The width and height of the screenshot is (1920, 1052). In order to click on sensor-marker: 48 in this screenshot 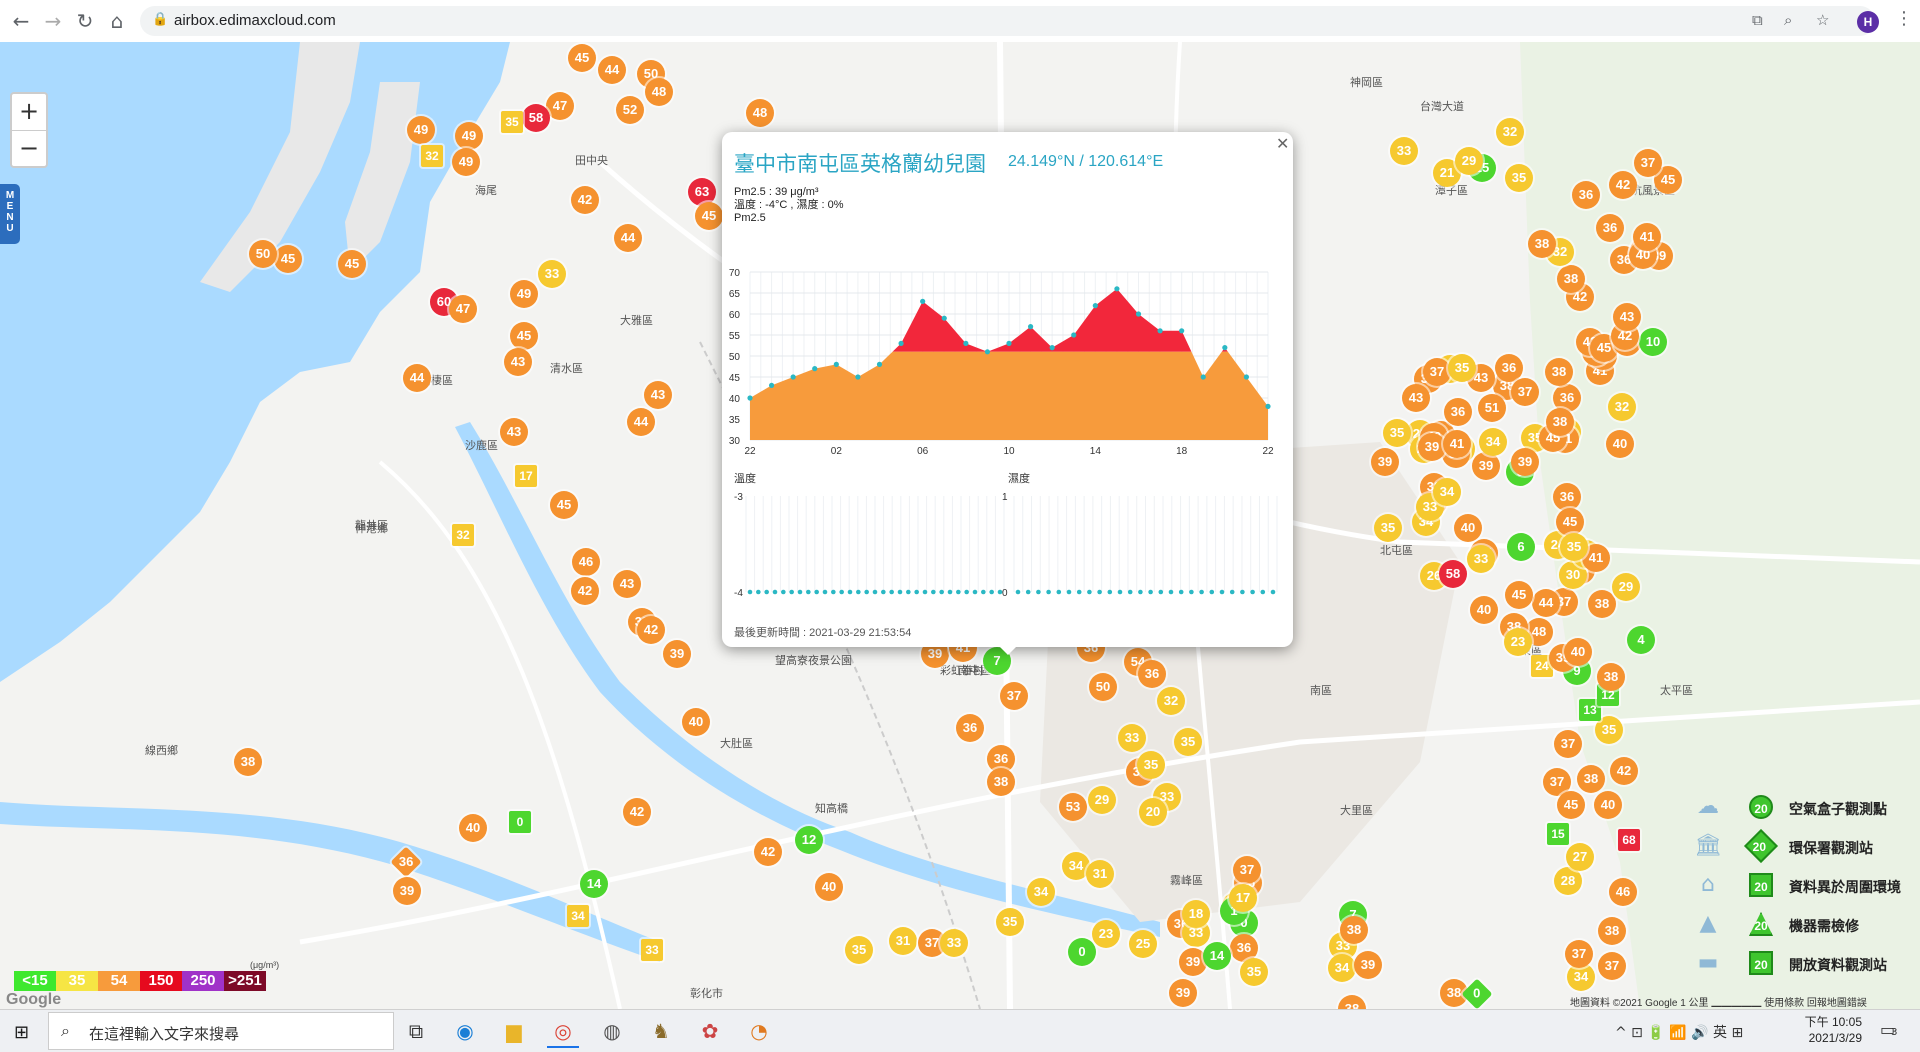, I will do `click(659, 92)`.